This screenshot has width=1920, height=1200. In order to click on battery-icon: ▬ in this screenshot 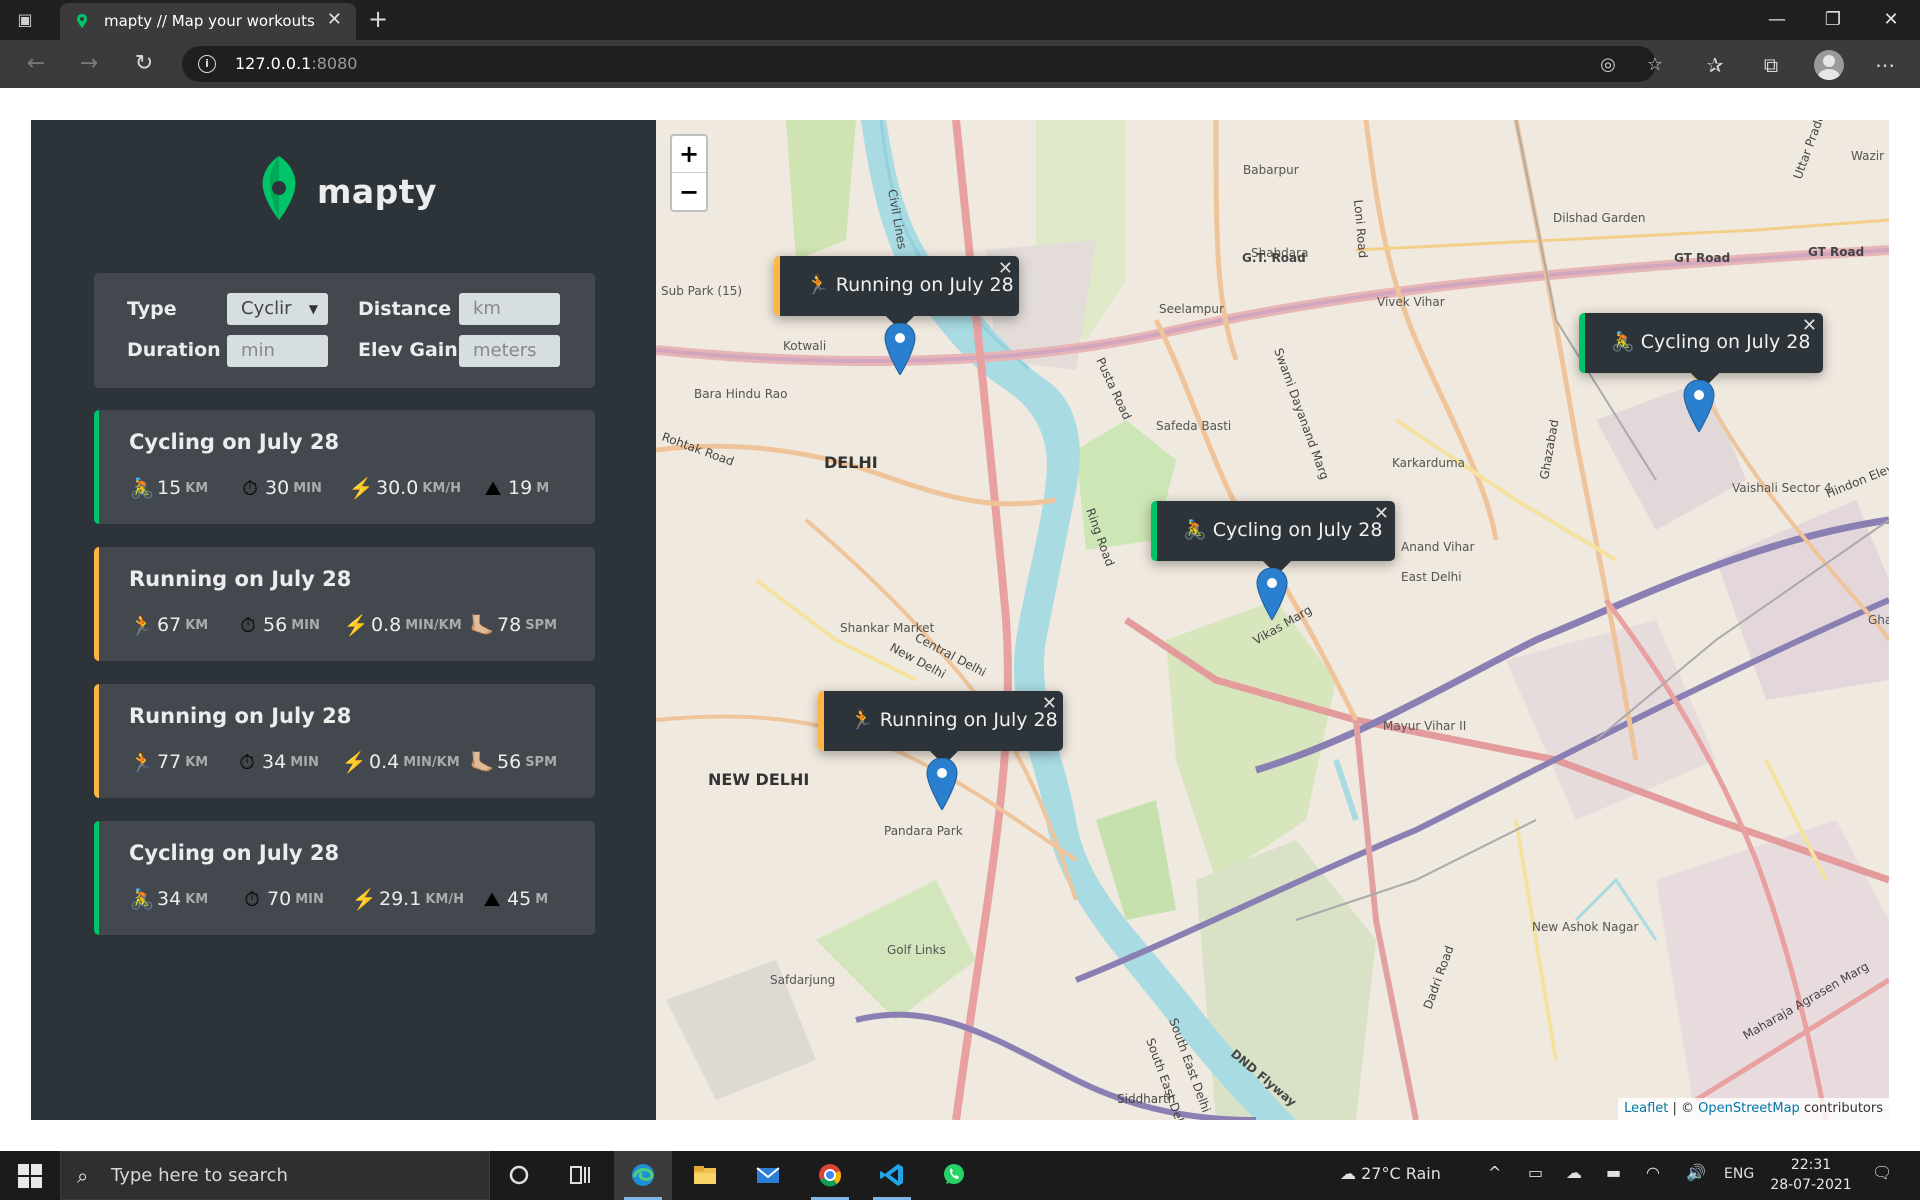, I will do `click(1613, 1172)`.